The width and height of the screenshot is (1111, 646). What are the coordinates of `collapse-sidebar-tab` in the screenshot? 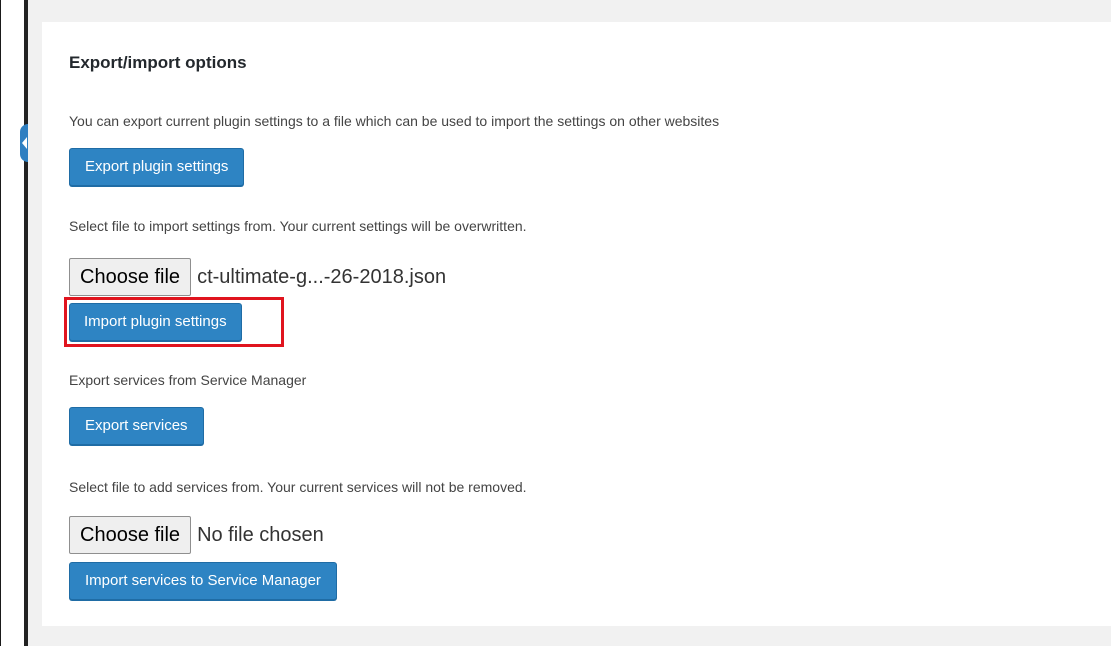 It's located at (24, 143).